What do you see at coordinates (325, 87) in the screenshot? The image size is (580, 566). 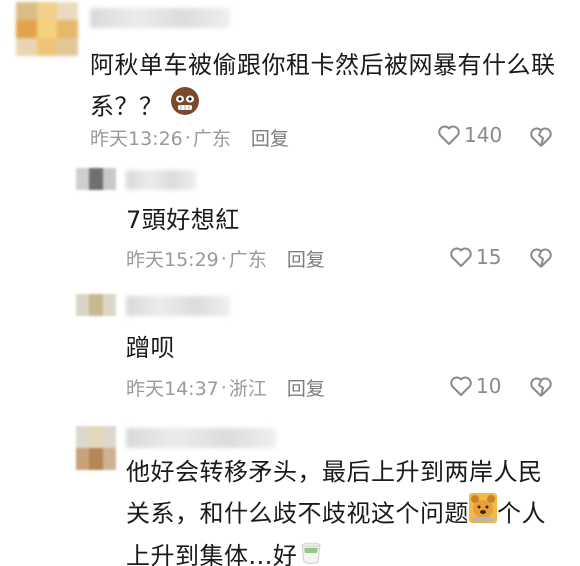 I see `comment-text: 阿秋单车被偷跟你租卡然后被网暴有什么联系？？` at bounding box center [325, 87].